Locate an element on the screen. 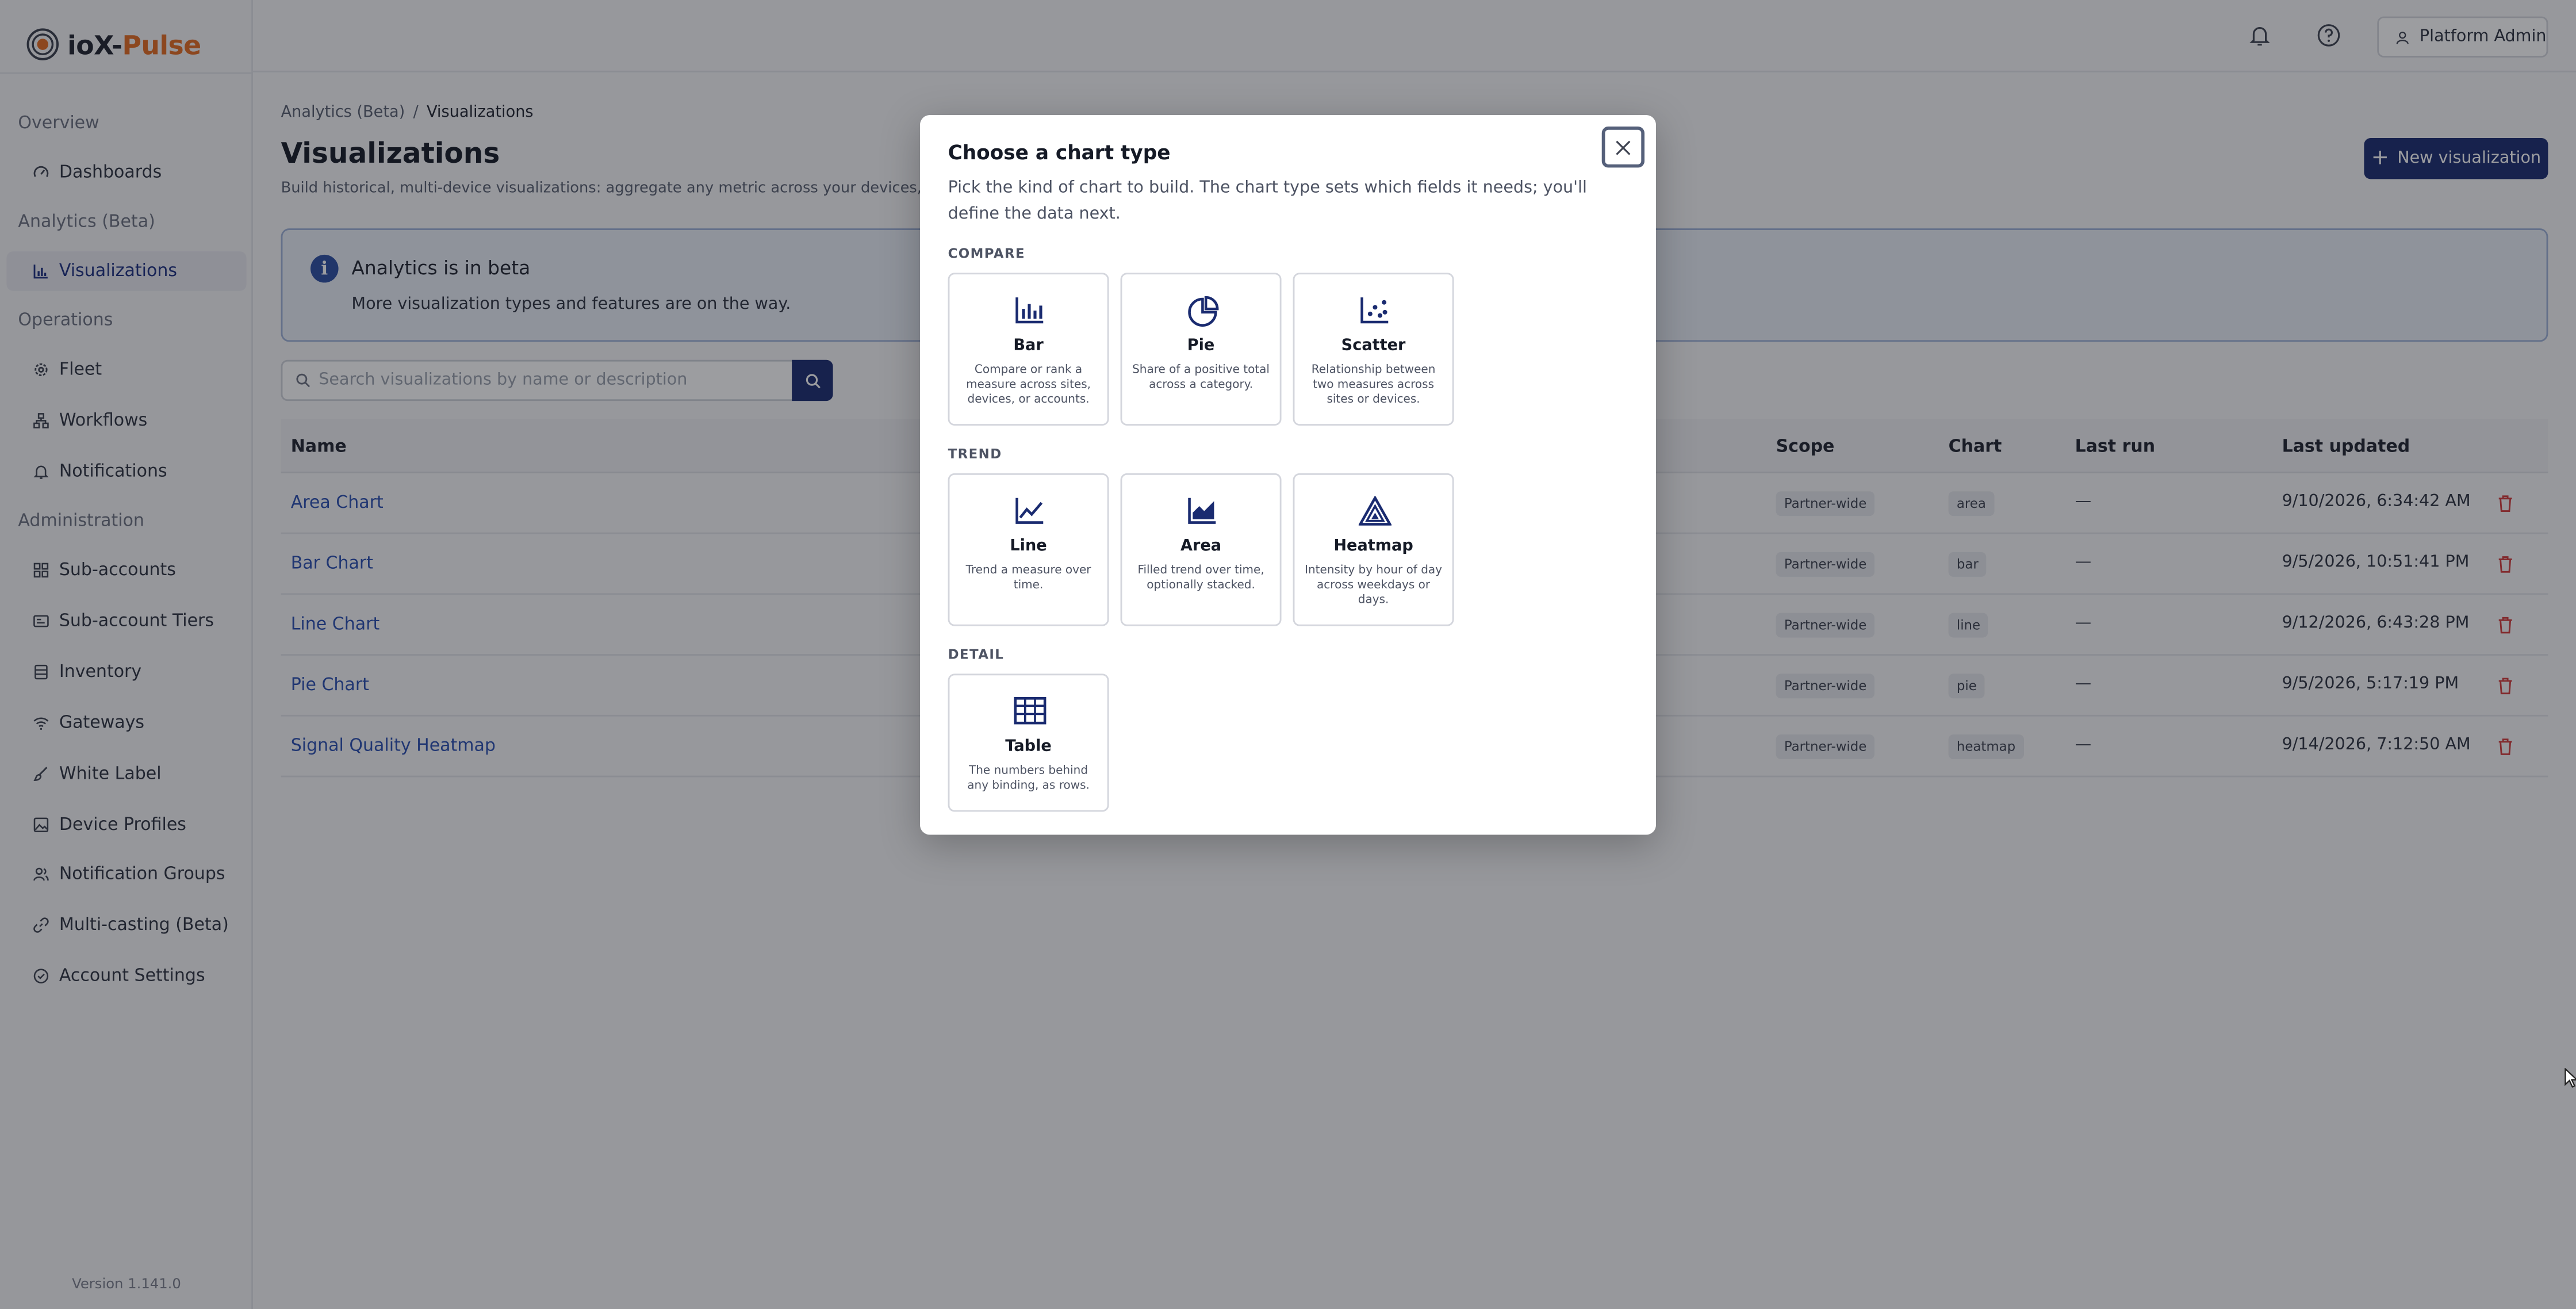 The height and width of the screenshot is (1309, 2576). option-description: The numbers behind any binding, as rows. is located at coordinates (1028, 778).